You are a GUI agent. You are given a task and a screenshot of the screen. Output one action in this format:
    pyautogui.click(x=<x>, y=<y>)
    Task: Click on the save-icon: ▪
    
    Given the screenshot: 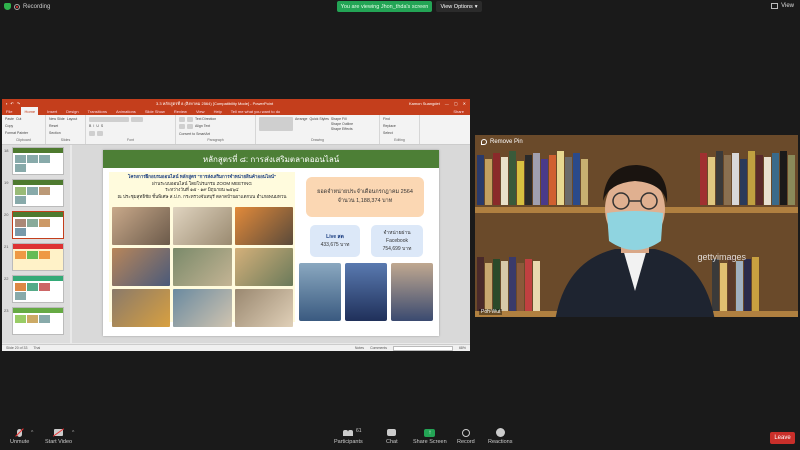 What is the action you would take?
    pyautogui.click(x=6, y=103)
    